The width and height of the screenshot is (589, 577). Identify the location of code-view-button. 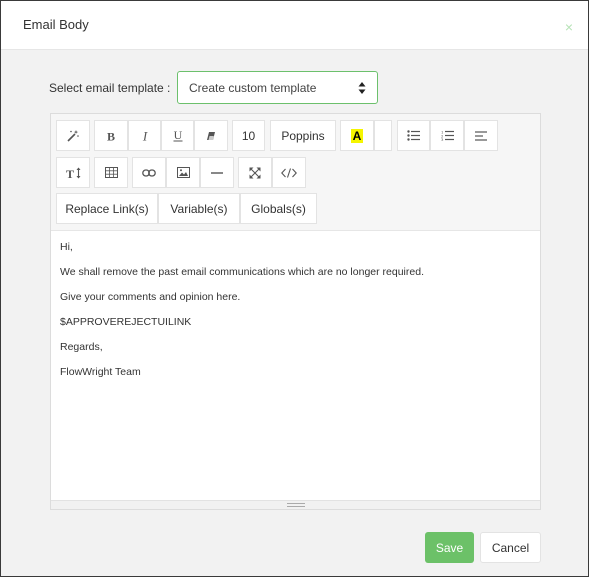
(289, 172).